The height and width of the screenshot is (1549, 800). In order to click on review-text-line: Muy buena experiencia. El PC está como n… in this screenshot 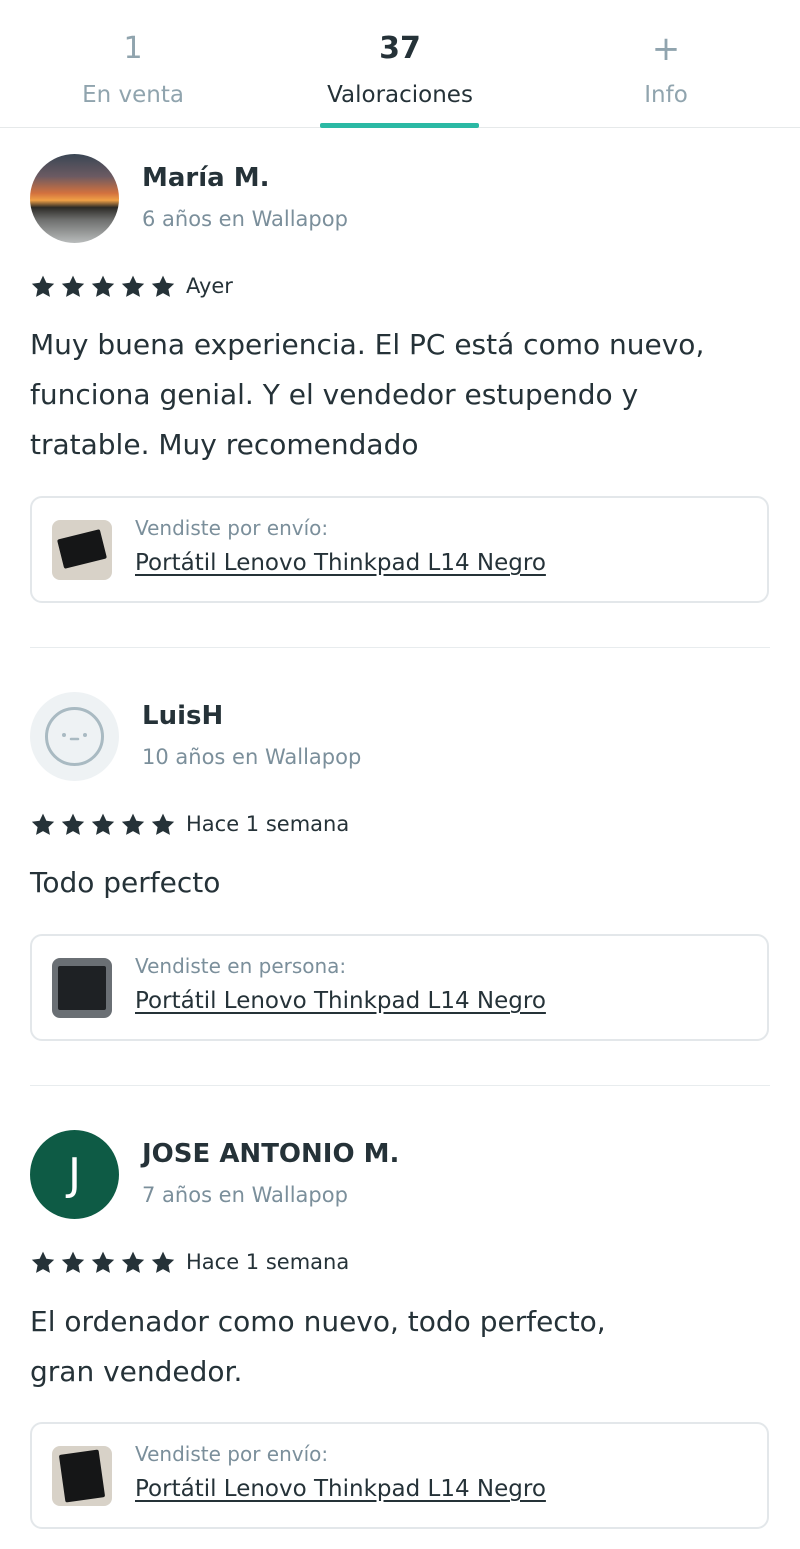, I will do `click(367, 344)`.